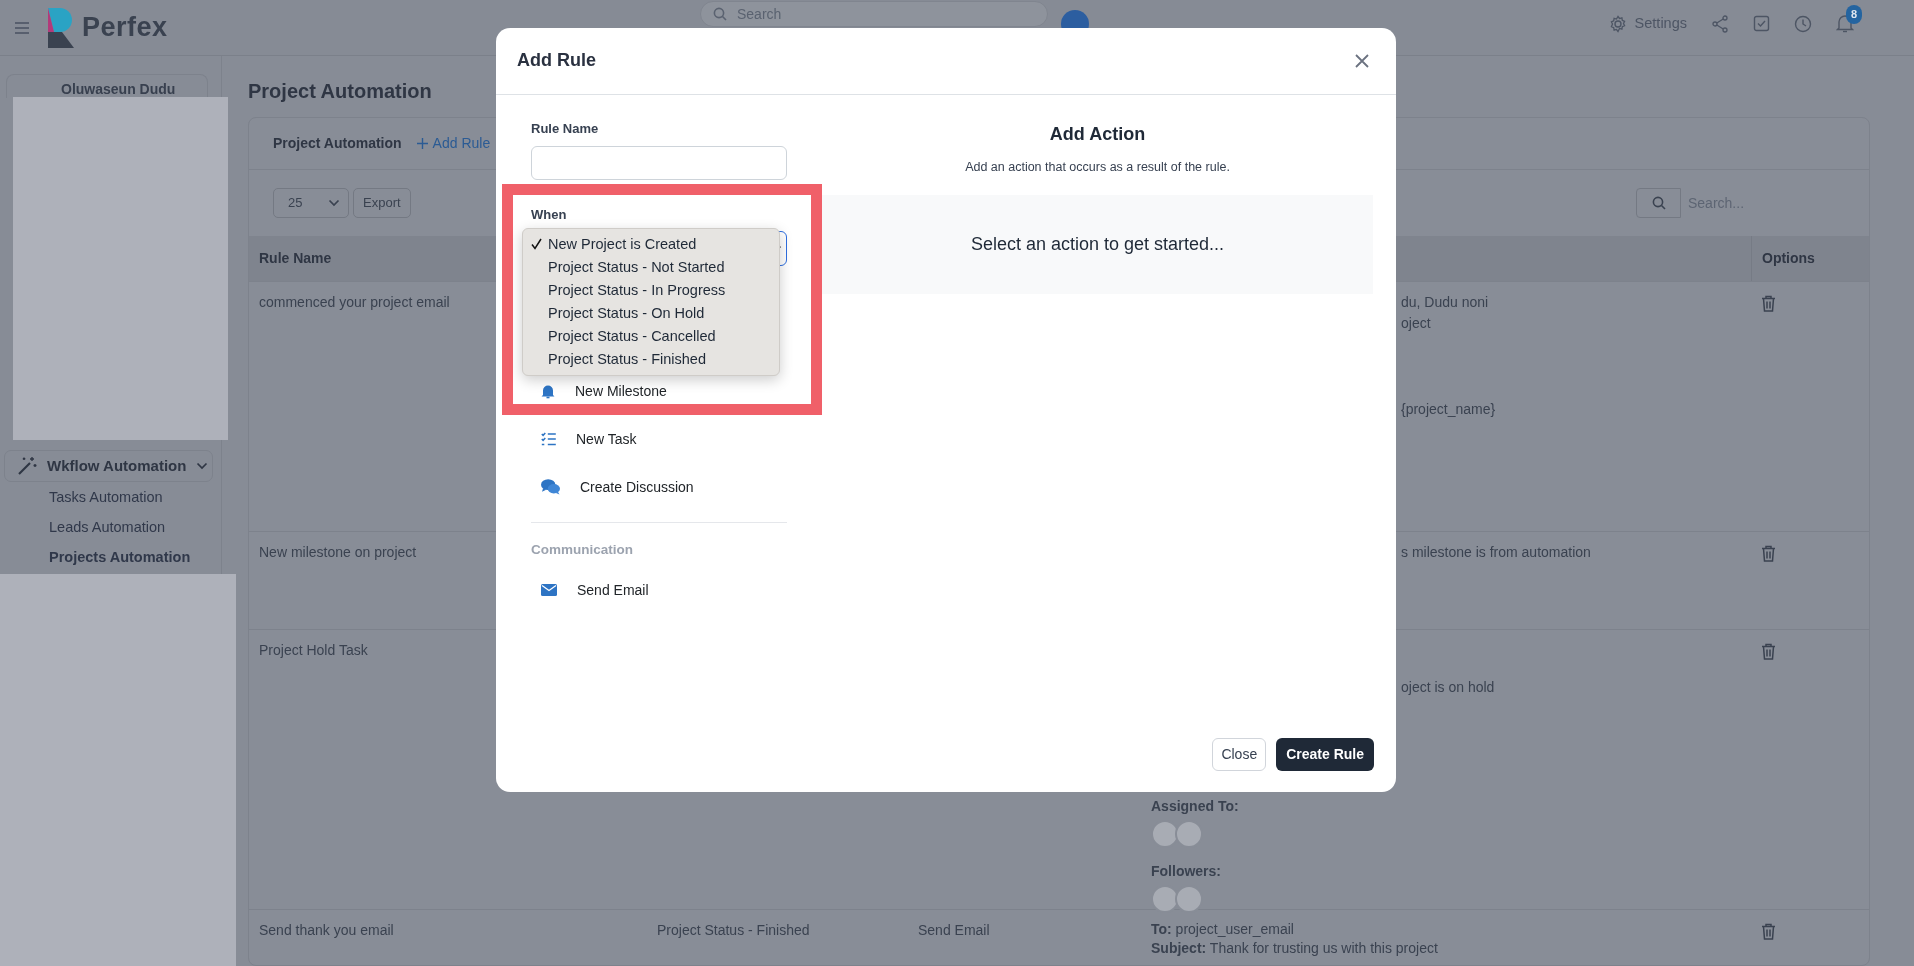 The width and height of the screenshot is (1914, 966). What do you see at coordinates (1788, 258) in the screenshot?
I see `column-header: Options` at bounding box center [1788, 258].